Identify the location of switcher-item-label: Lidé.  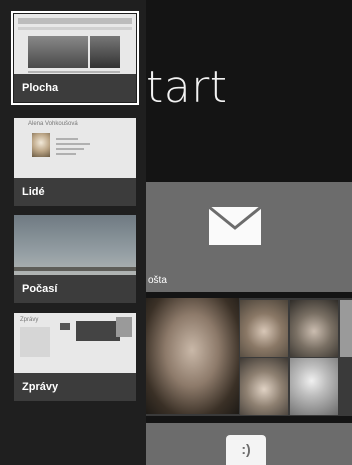
(33, 192).